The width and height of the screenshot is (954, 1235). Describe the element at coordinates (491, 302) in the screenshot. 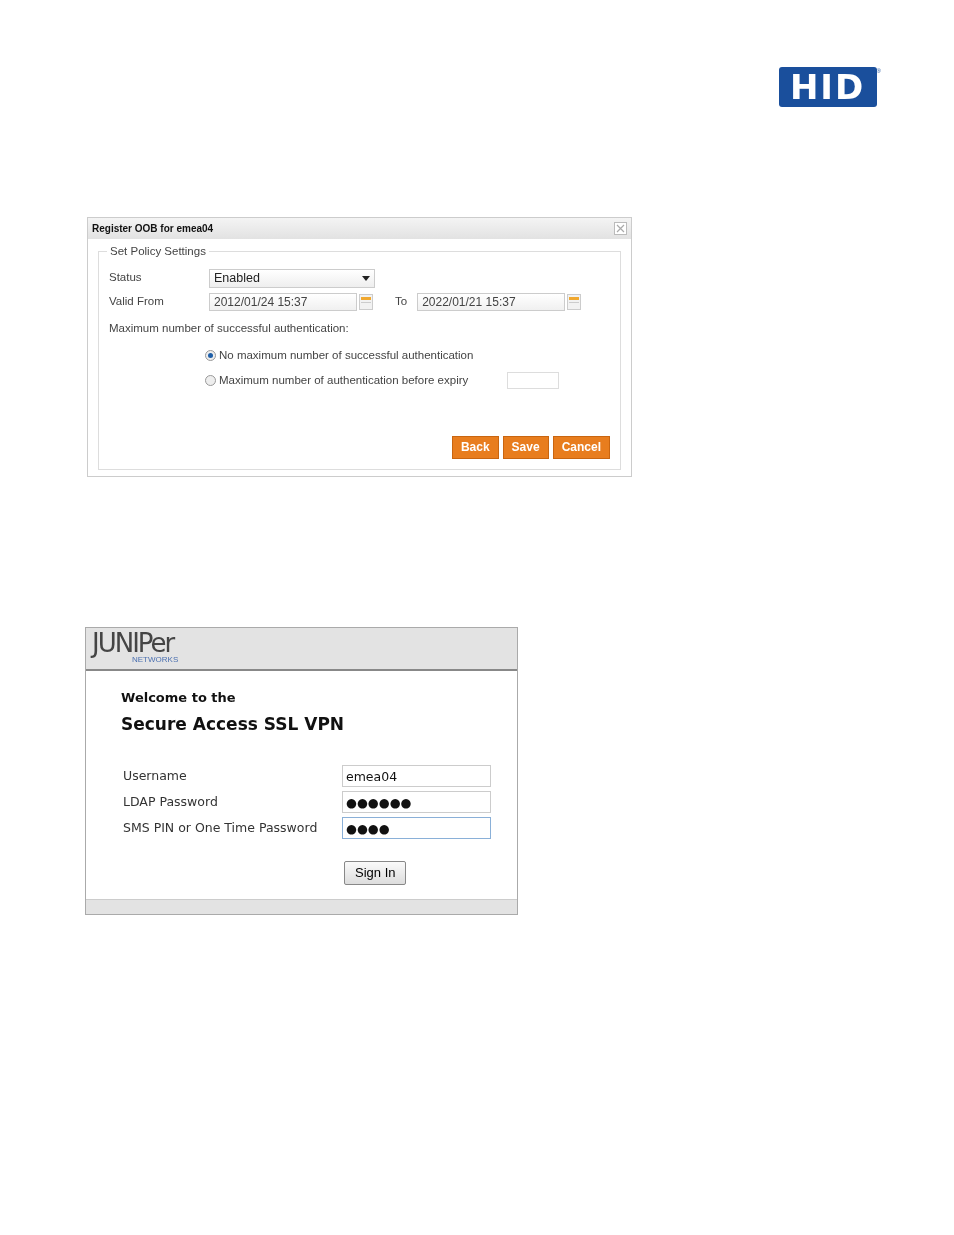

I see `date-field: 2022/01/21 15:37` at that location.